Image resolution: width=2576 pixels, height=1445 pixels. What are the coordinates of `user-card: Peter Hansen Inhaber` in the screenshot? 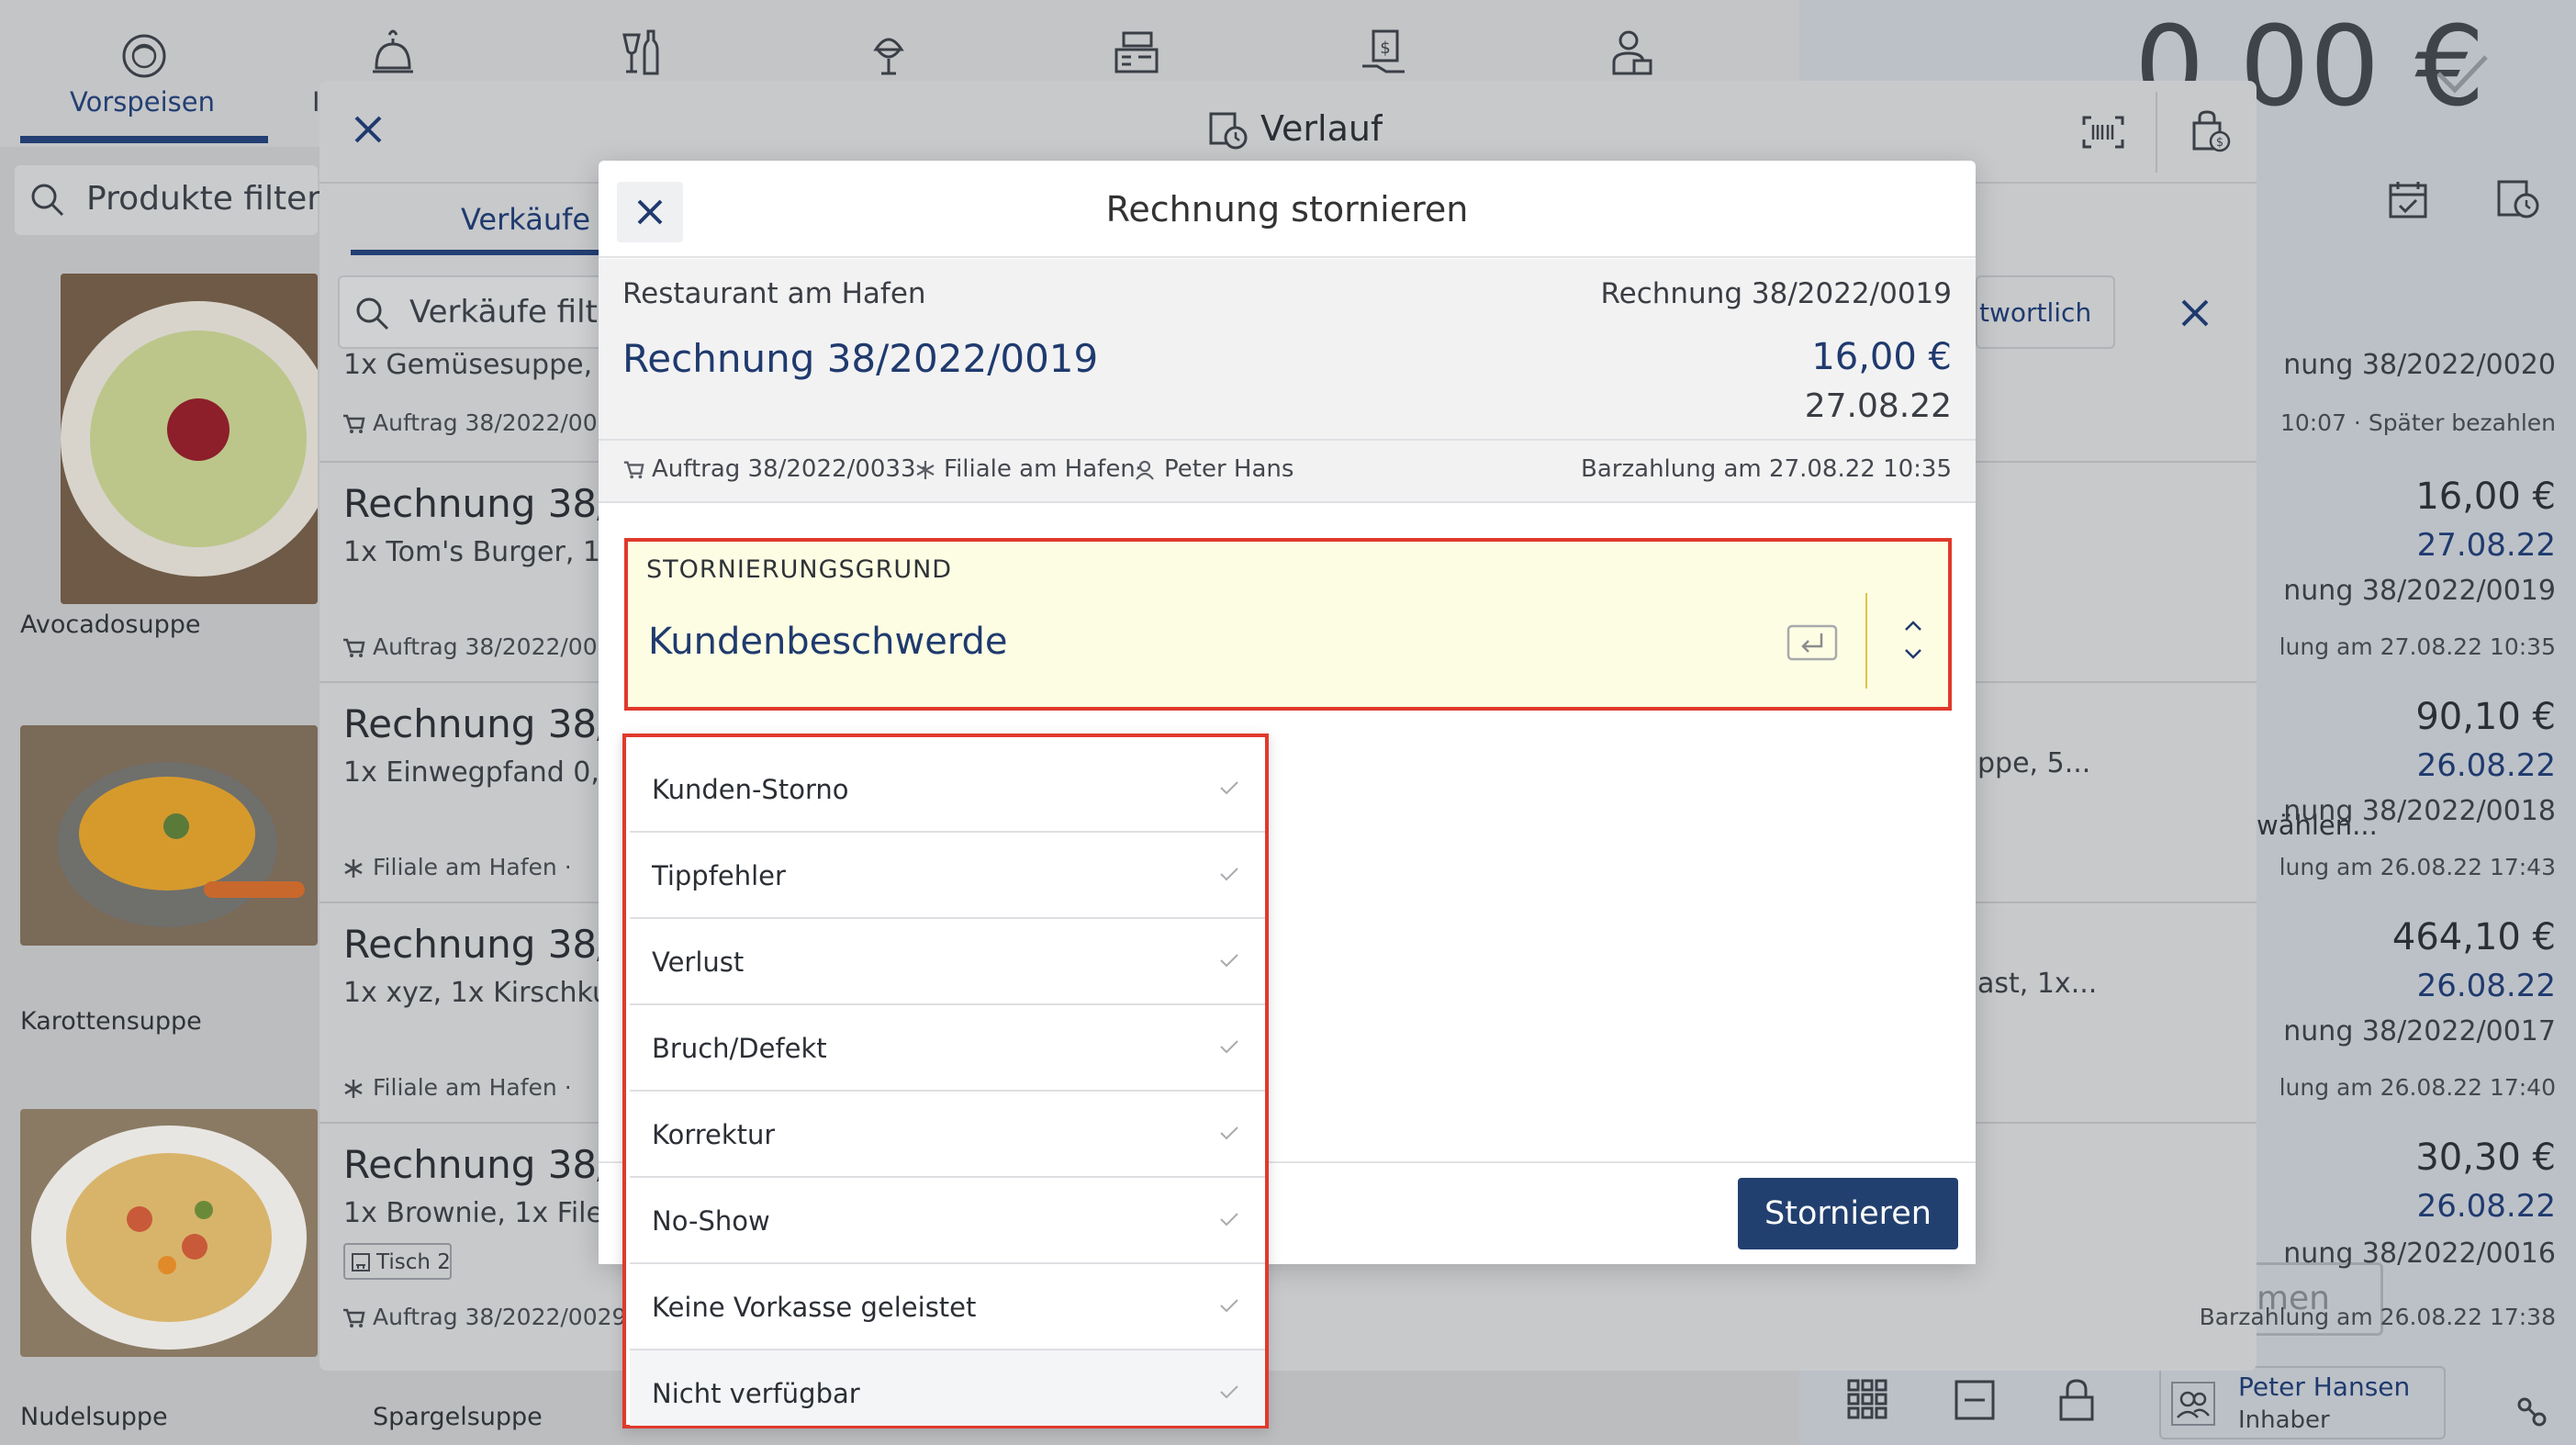 It's located at (2302, 1402).